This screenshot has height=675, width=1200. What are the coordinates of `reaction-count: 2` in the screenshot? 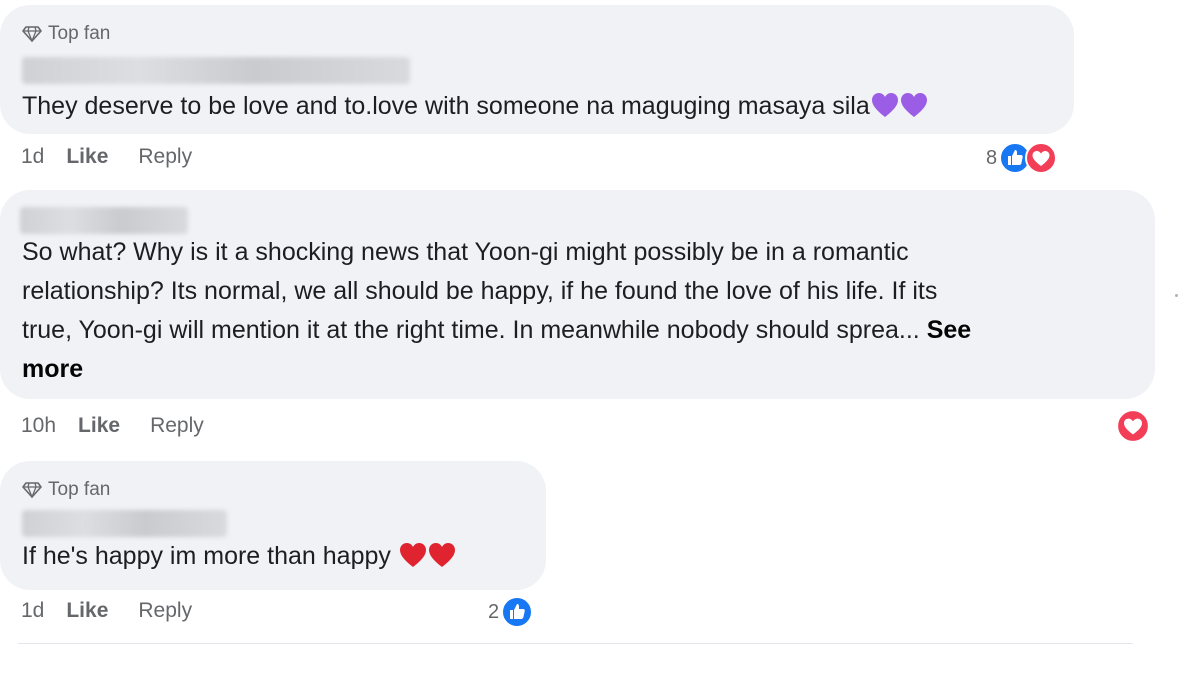 It's located at (494, 611).